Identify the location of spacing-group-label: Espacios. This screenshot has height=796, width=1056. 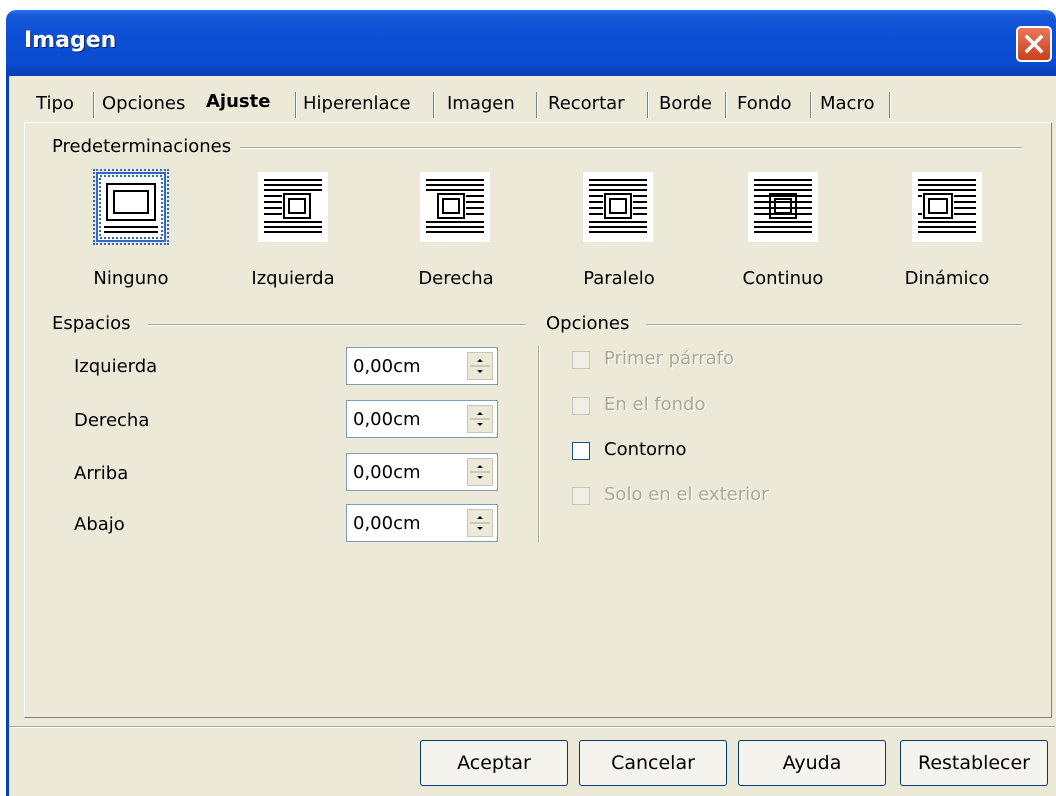
(95, 323).